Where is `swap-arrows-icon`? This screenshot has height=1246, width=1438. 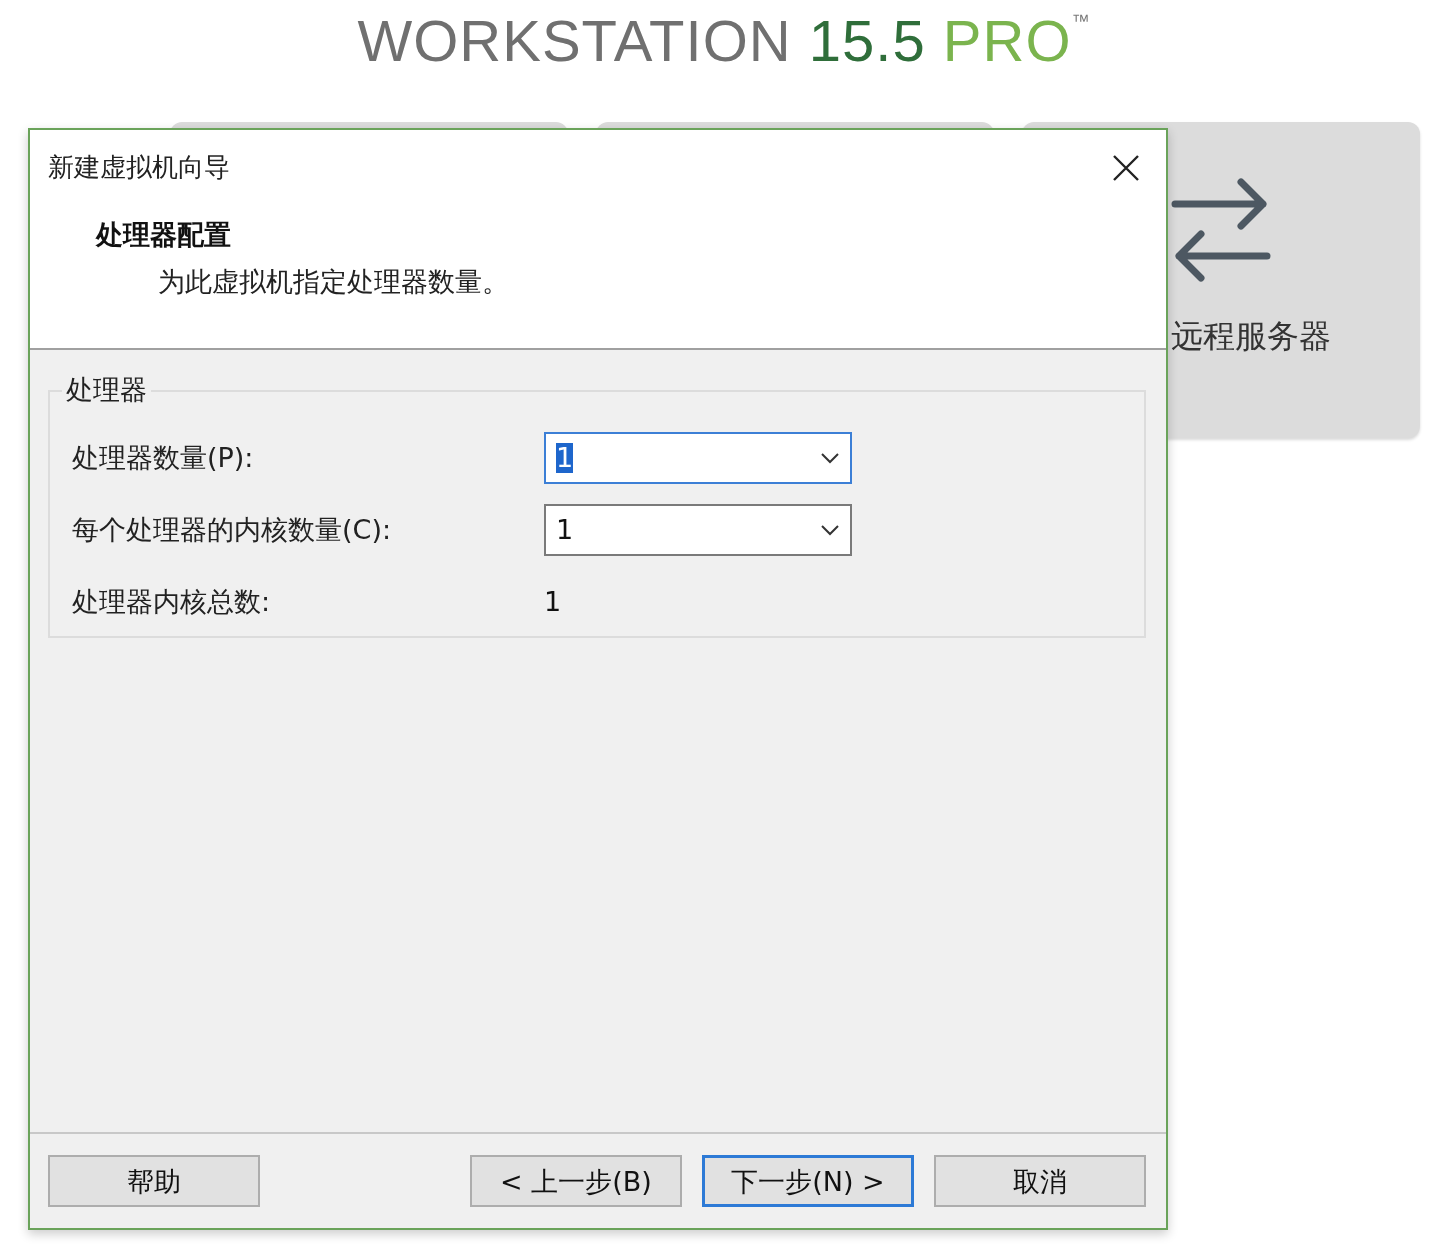 swap-arrows-icon is located at coordinates (1221, 230).